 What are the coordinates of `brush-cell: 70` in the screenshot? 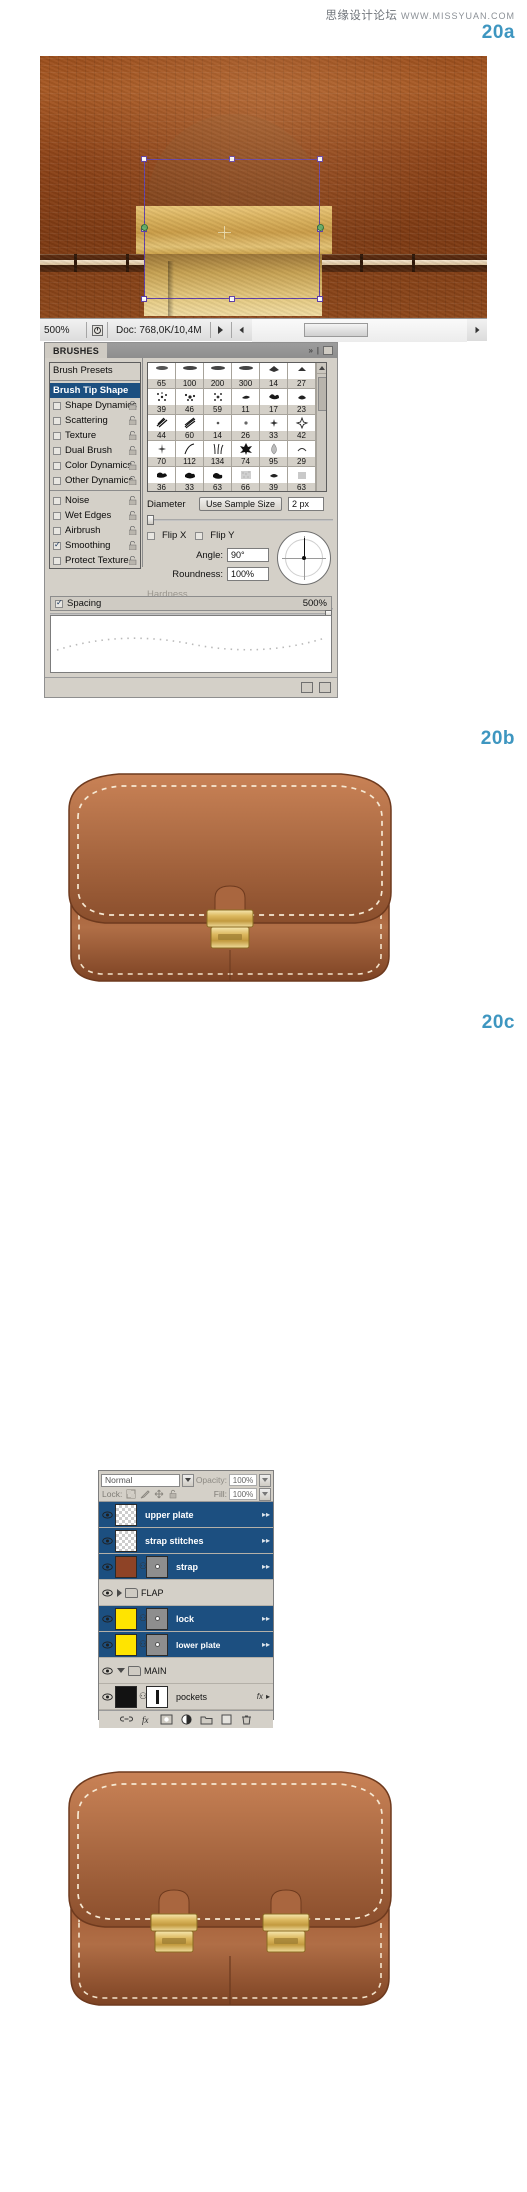 It's located at (162, 454).